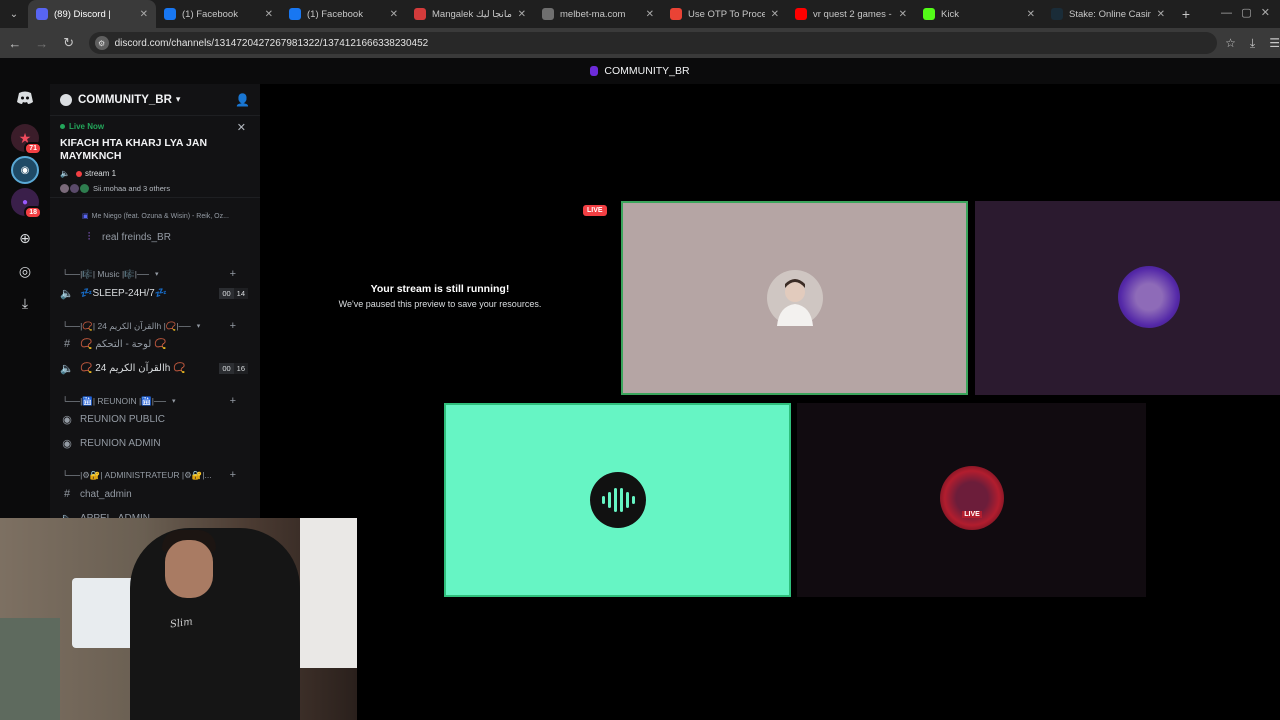 The height and width of the screenshot is (720, 1280). I want to click on channel-label: 💤SLEEP-24H/7💤, so click(124, 293).